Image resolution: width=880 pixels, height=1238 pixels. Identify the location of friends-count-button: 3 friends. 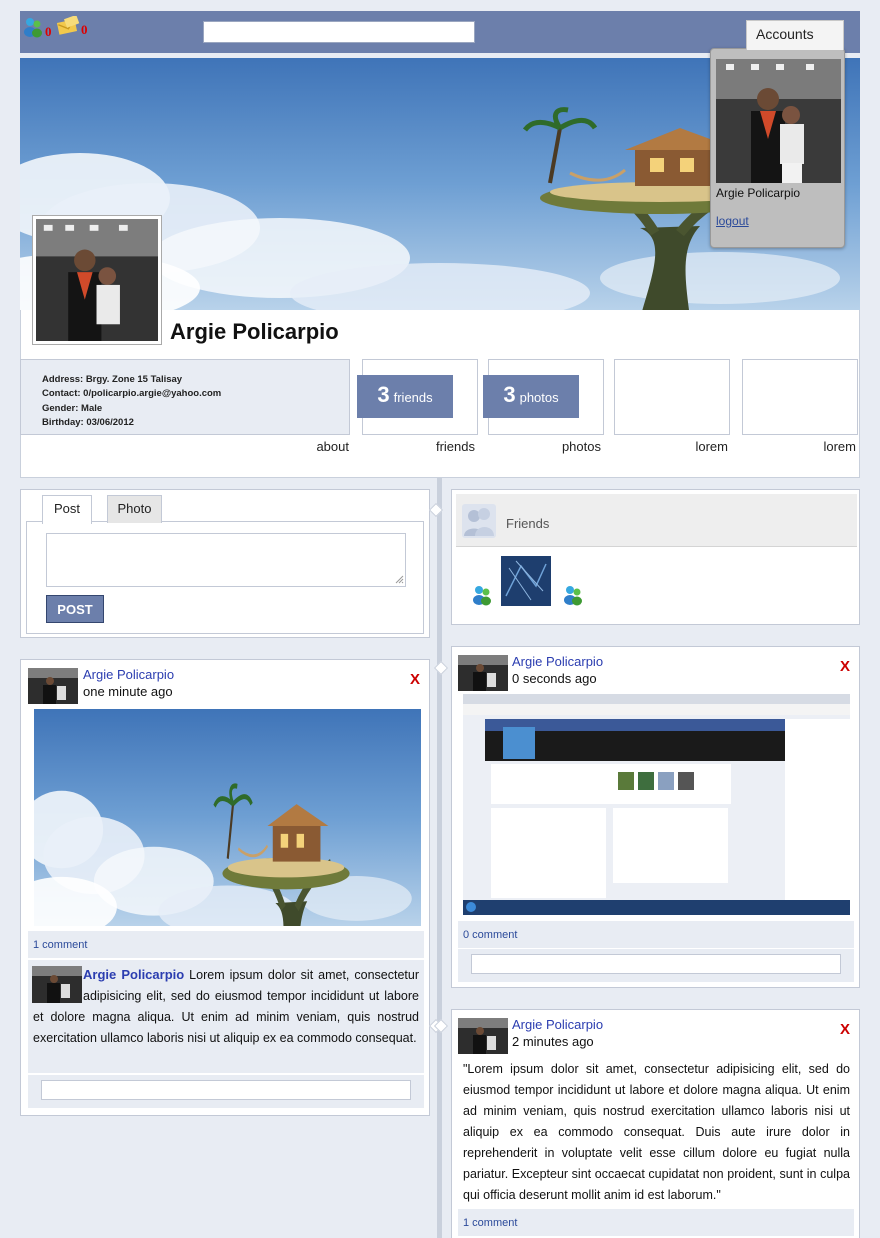
(405, 396).